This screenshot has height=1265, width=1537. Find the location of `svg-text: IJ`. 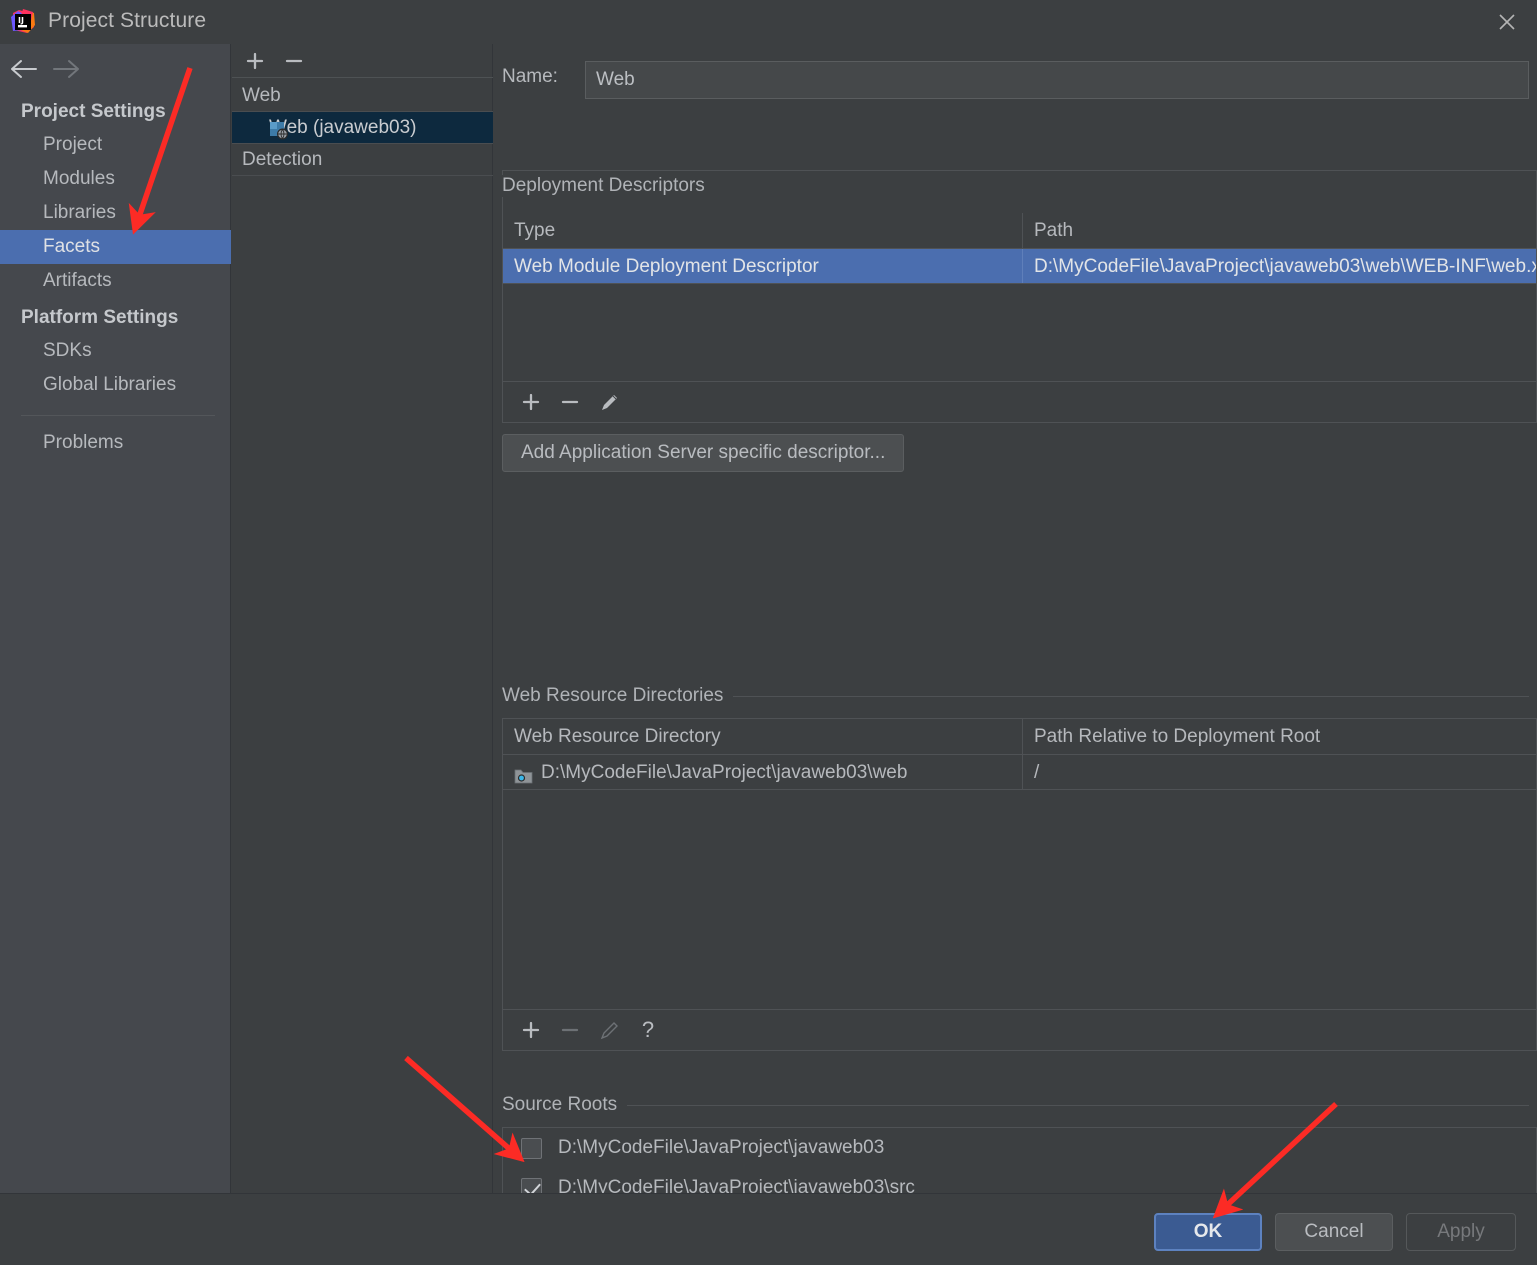

svg-text: IJ is located at coordinates (21, 20).